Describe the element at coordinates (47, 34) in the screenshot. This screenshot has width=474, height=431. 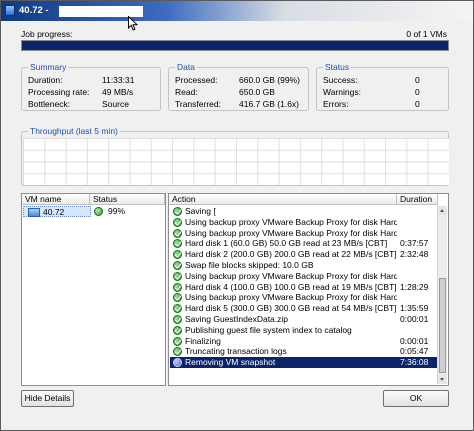
I see `job-progress-label: Job progress:` at that location.